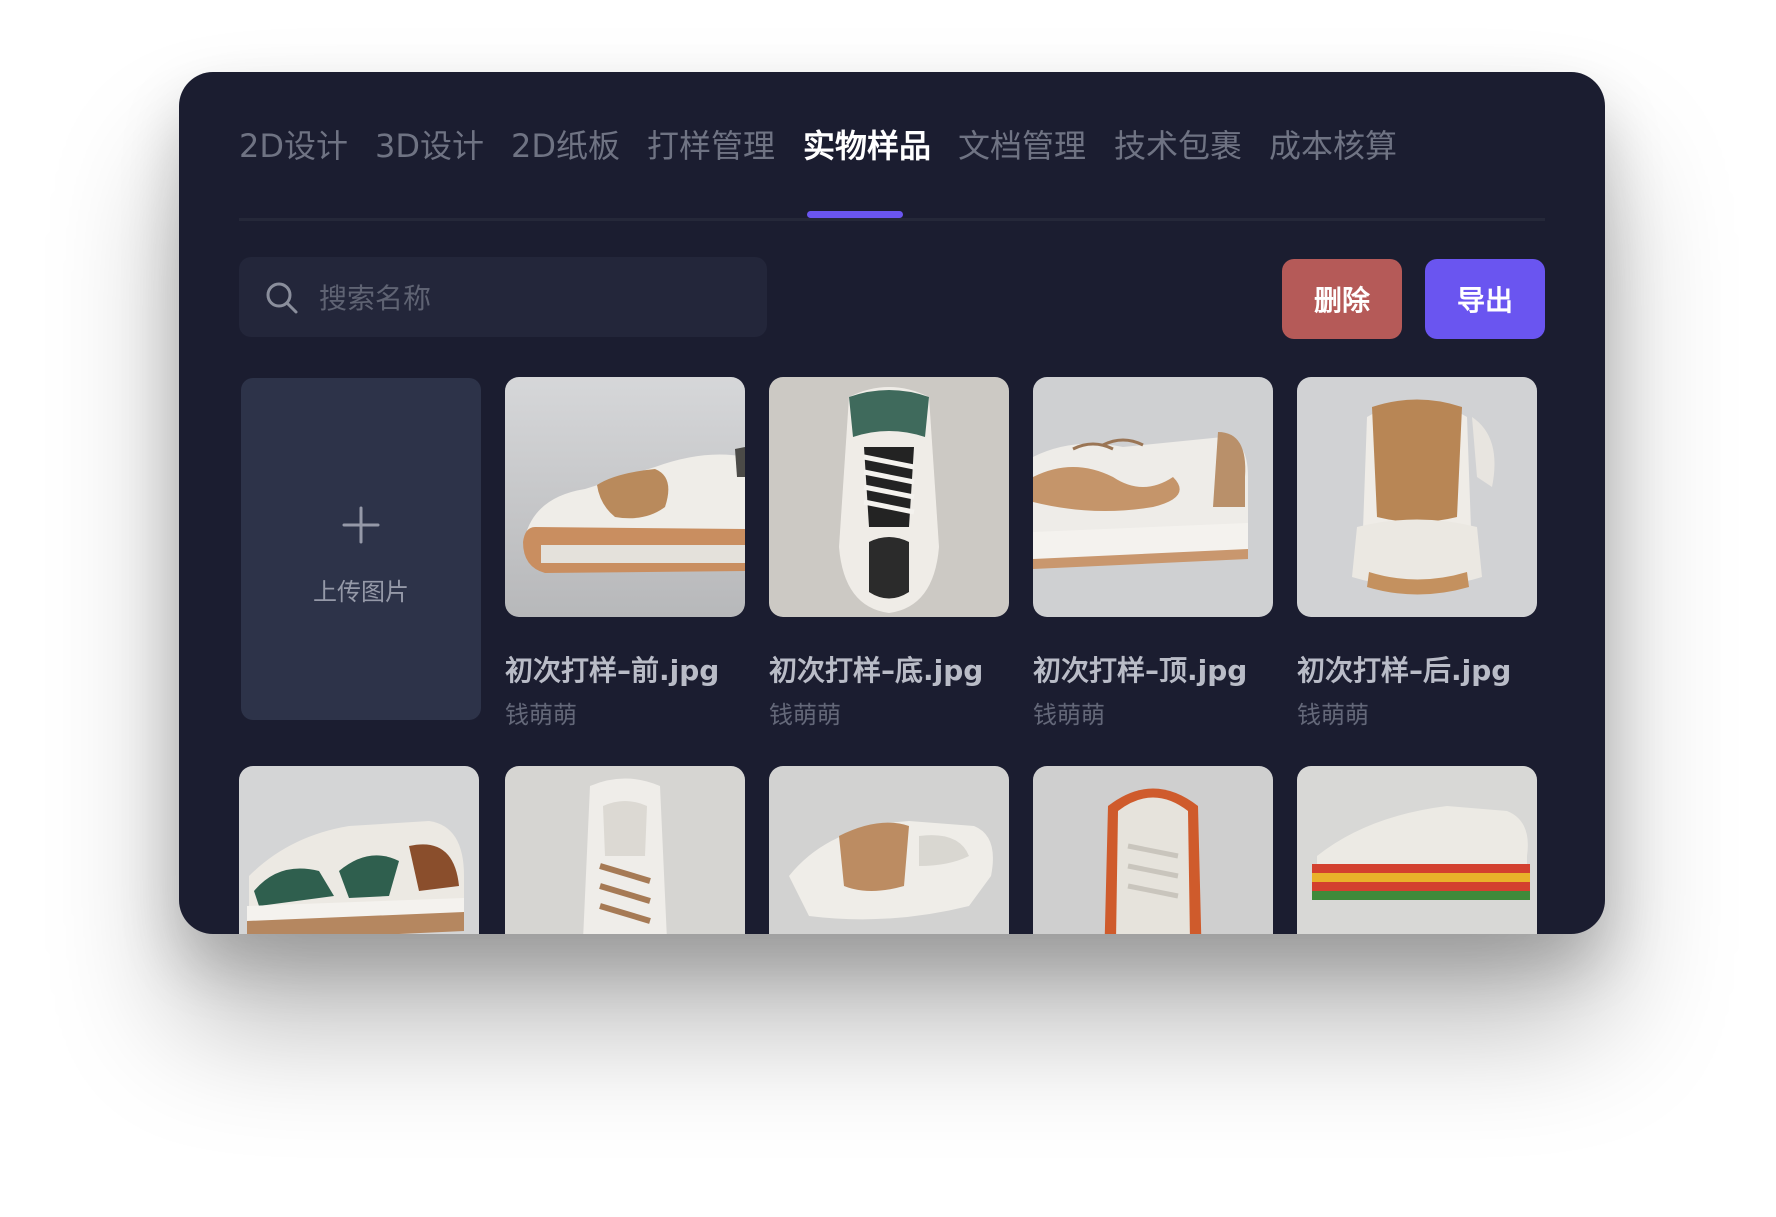 Image resolution: width=1776 pixels, height=1217 pixels. Describe the element at coordinates (1022, 146) in the screenshot. I see `tab-document-management: 文档管理` at that location.